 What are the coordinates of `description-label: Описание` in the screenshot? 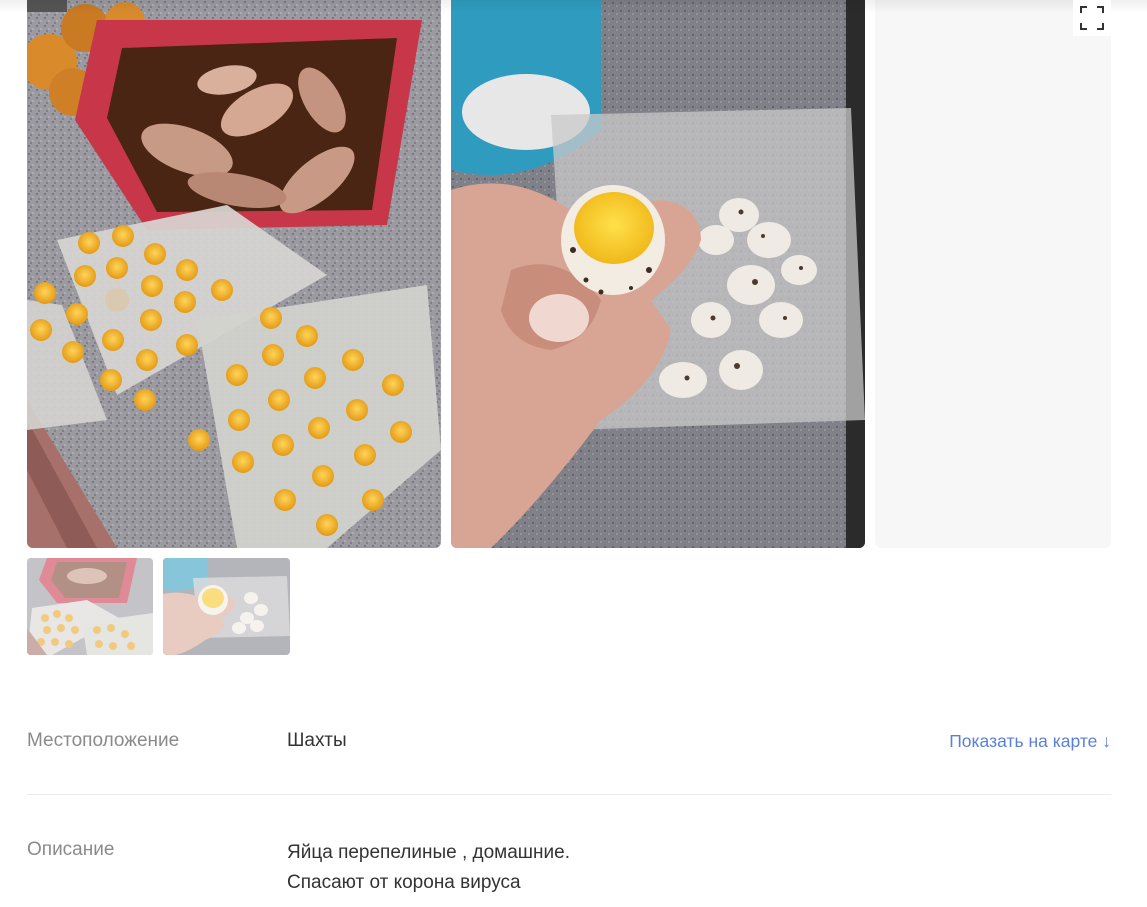 It's located at (71, 849).